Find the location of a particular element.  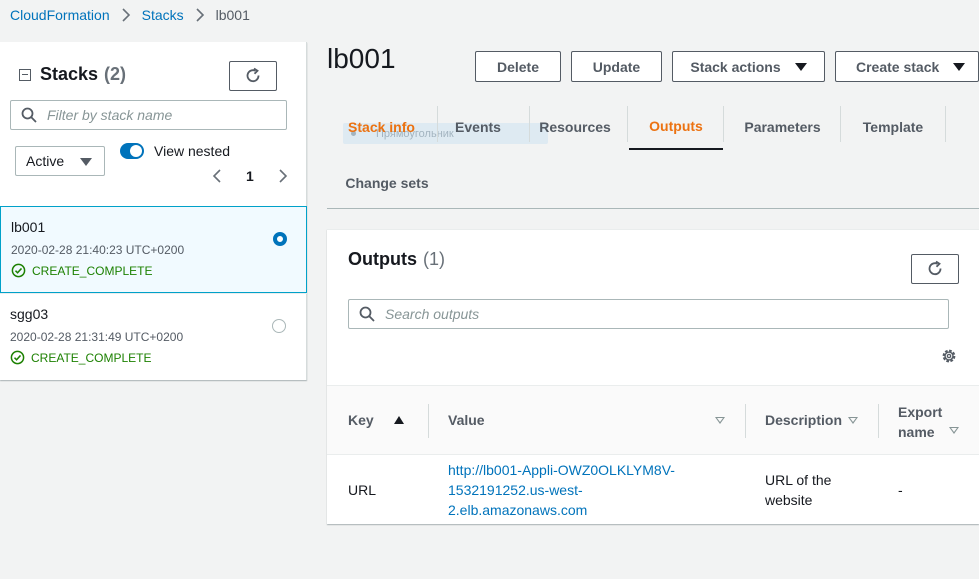

view-nested-label: View nested is located at coordinates (192, 151).